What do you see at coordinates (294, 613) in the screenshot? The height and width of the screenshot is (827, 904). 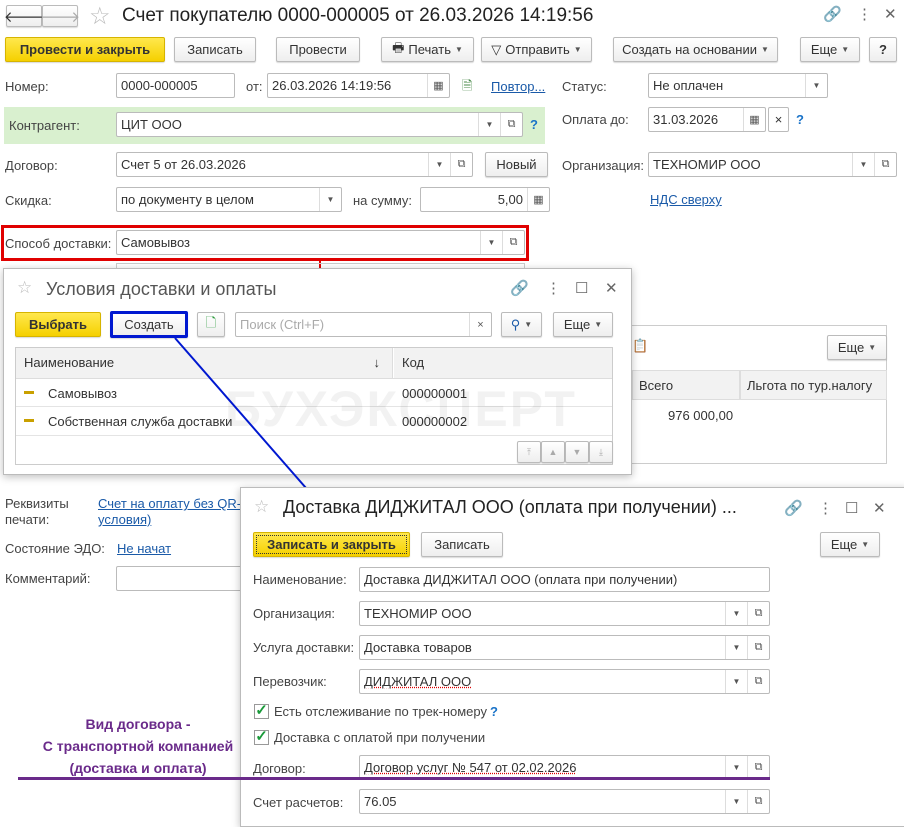 I see `d2-org-label: Организация:` at bounding box center [294, 613].